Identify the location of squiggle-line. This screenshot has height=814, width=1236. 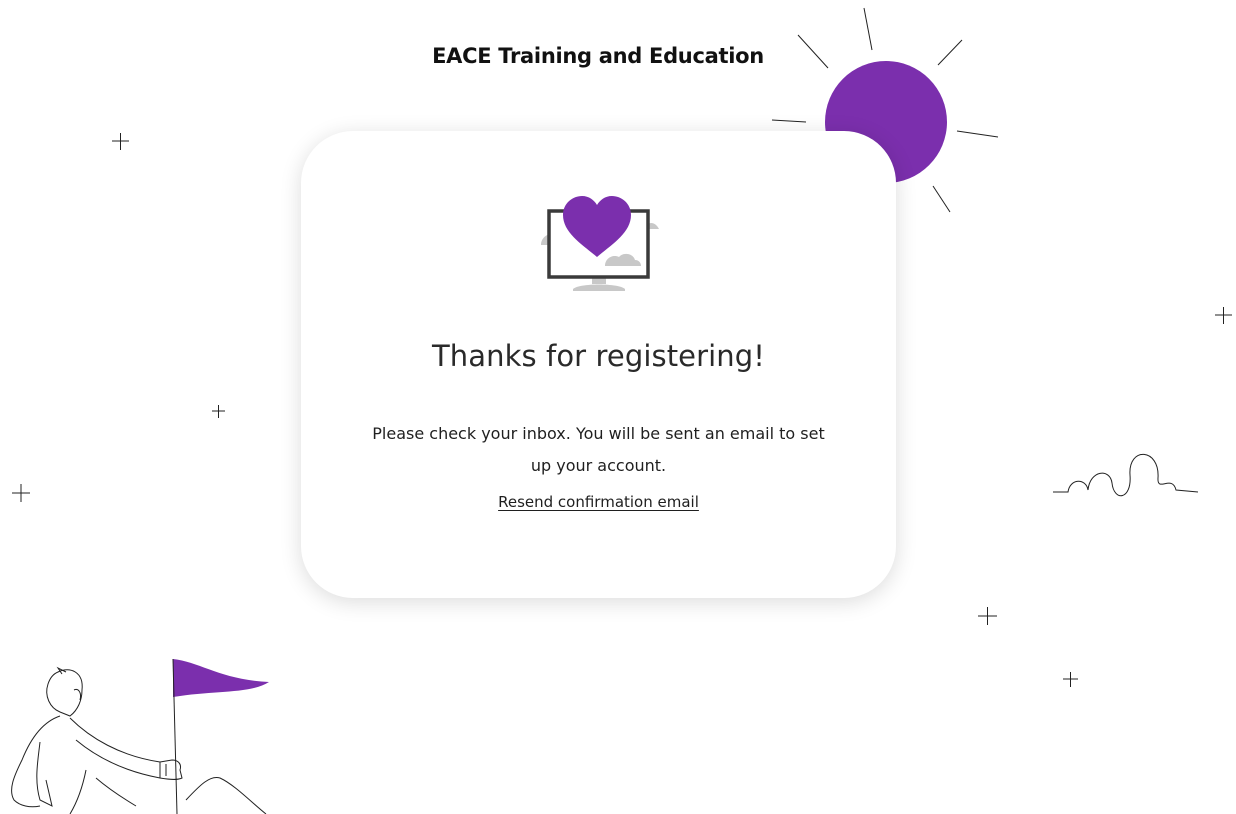
(1126, 474).